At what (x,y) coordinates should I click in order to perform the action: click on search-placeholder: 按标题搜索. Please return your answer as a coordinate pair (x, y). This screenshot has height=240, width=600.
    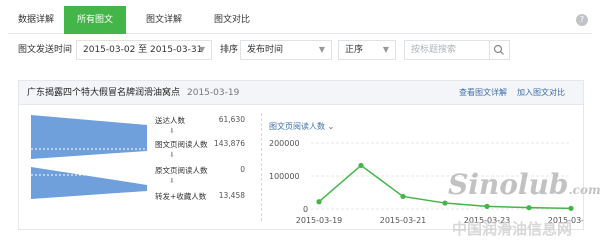
    Looking at the image, I should click on (434, 50).